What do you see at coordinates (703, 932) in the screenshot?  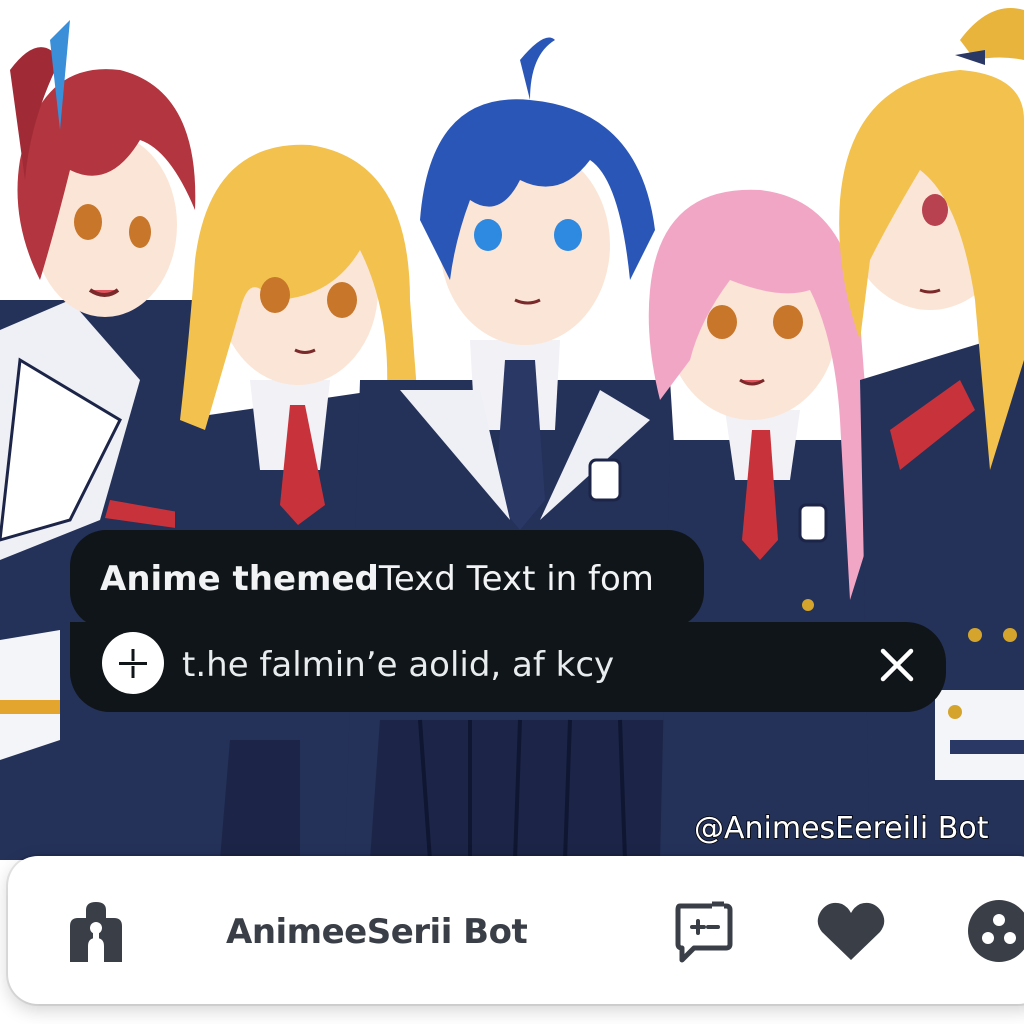 I see `new-chat-icon` at bounding box center [703, 932].